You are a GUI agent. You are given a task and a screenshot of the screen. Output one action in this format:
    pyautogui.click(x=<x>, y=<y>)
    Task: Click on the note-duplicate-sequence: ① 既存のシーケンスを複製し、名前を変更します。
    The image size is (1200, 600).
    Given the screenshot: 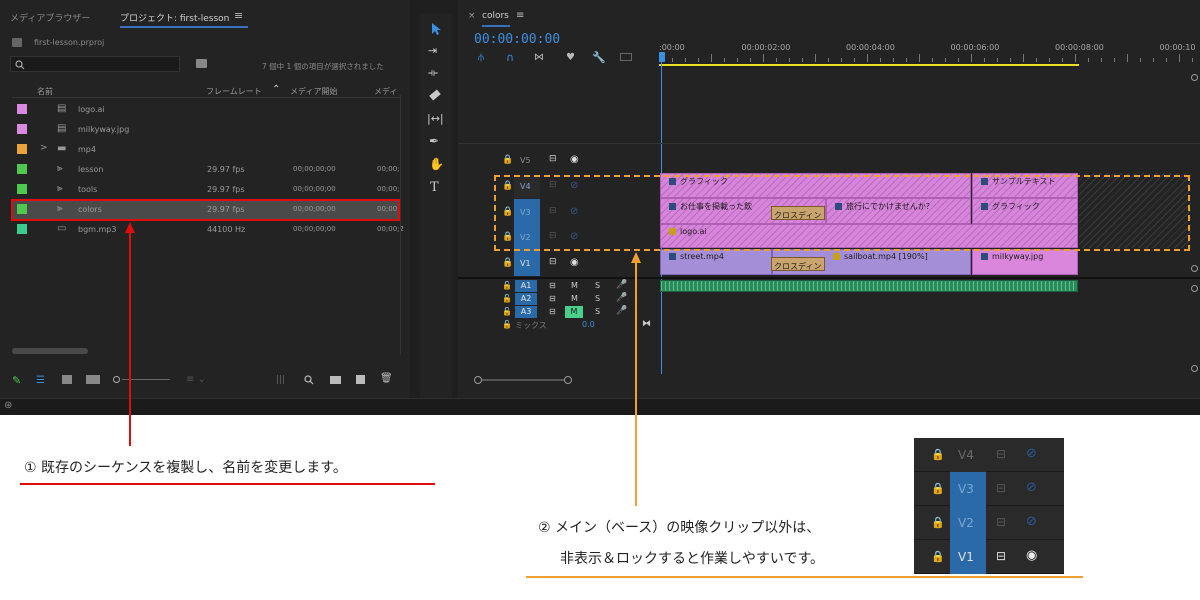 What is the action you would take?
    pyautogui.click(x=185, y=468)
    